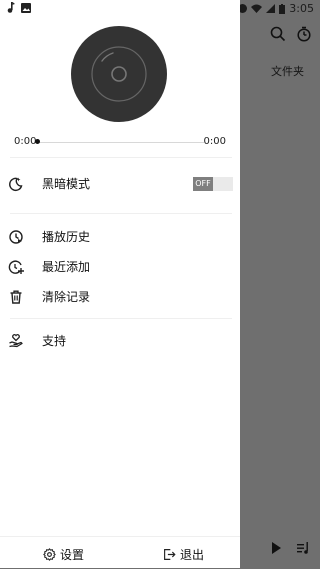  What do you see at coordinates (37, 141) in the screenshot?
I see `seek-thumb` at bounding box center [37, 141].